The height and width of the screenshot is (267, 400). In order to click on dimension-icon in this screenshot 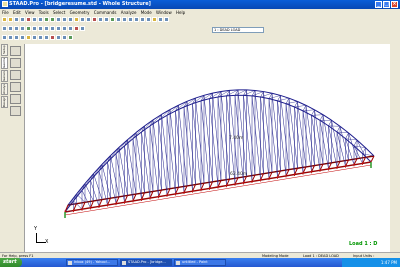, I will do `click(118, 19)`.